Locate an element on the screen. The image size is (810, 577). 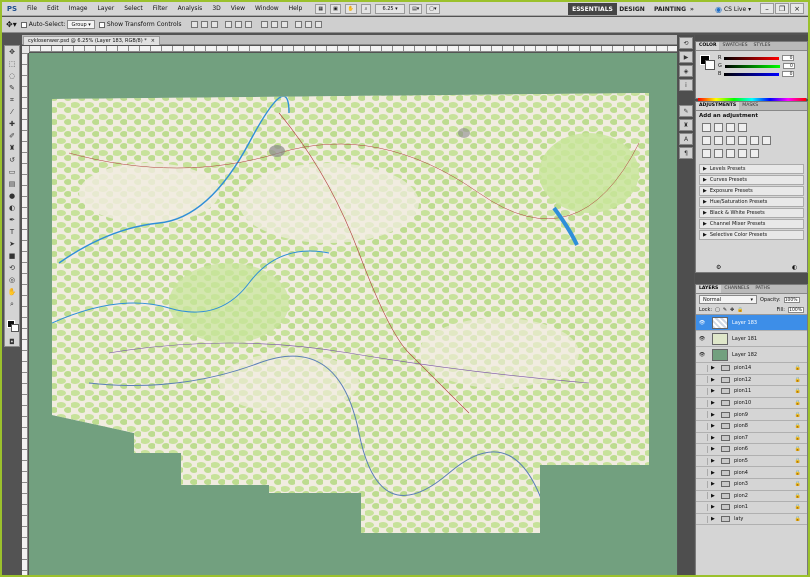
blur-icon: ● is located at coordinates (12, 196).